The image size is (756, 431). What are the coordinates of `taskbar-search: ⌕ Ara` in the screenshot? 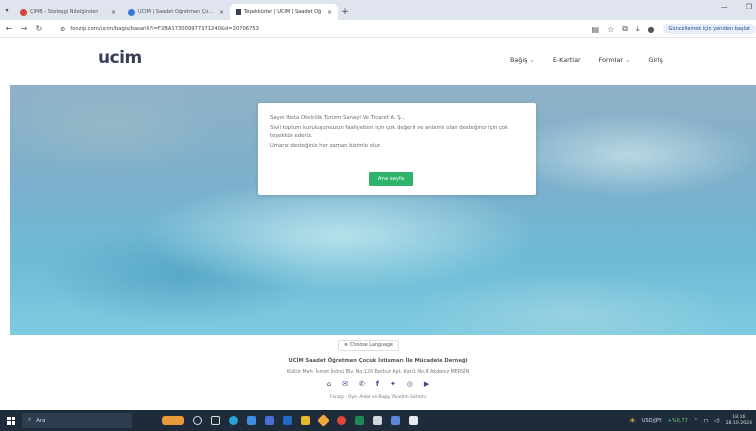 It's located at (77, 420).